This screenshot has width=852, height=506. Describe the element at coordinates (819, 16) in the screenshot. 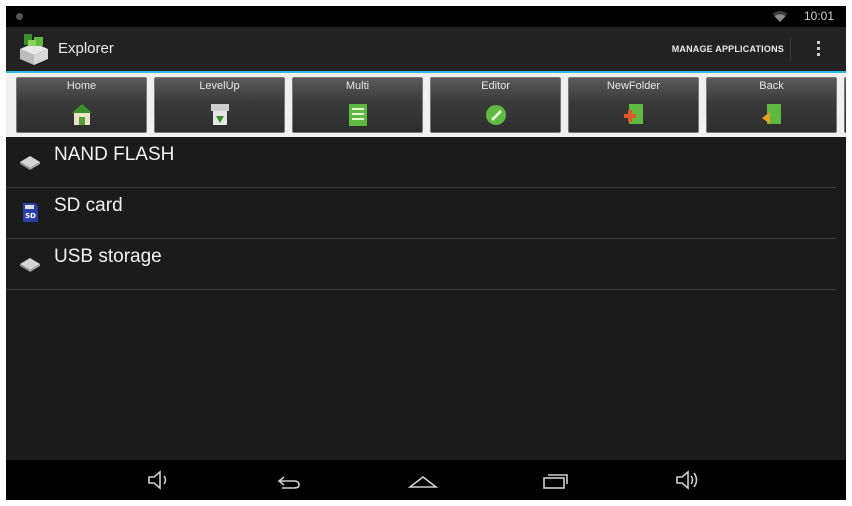

I see `status-clock: 10:01` at that location.